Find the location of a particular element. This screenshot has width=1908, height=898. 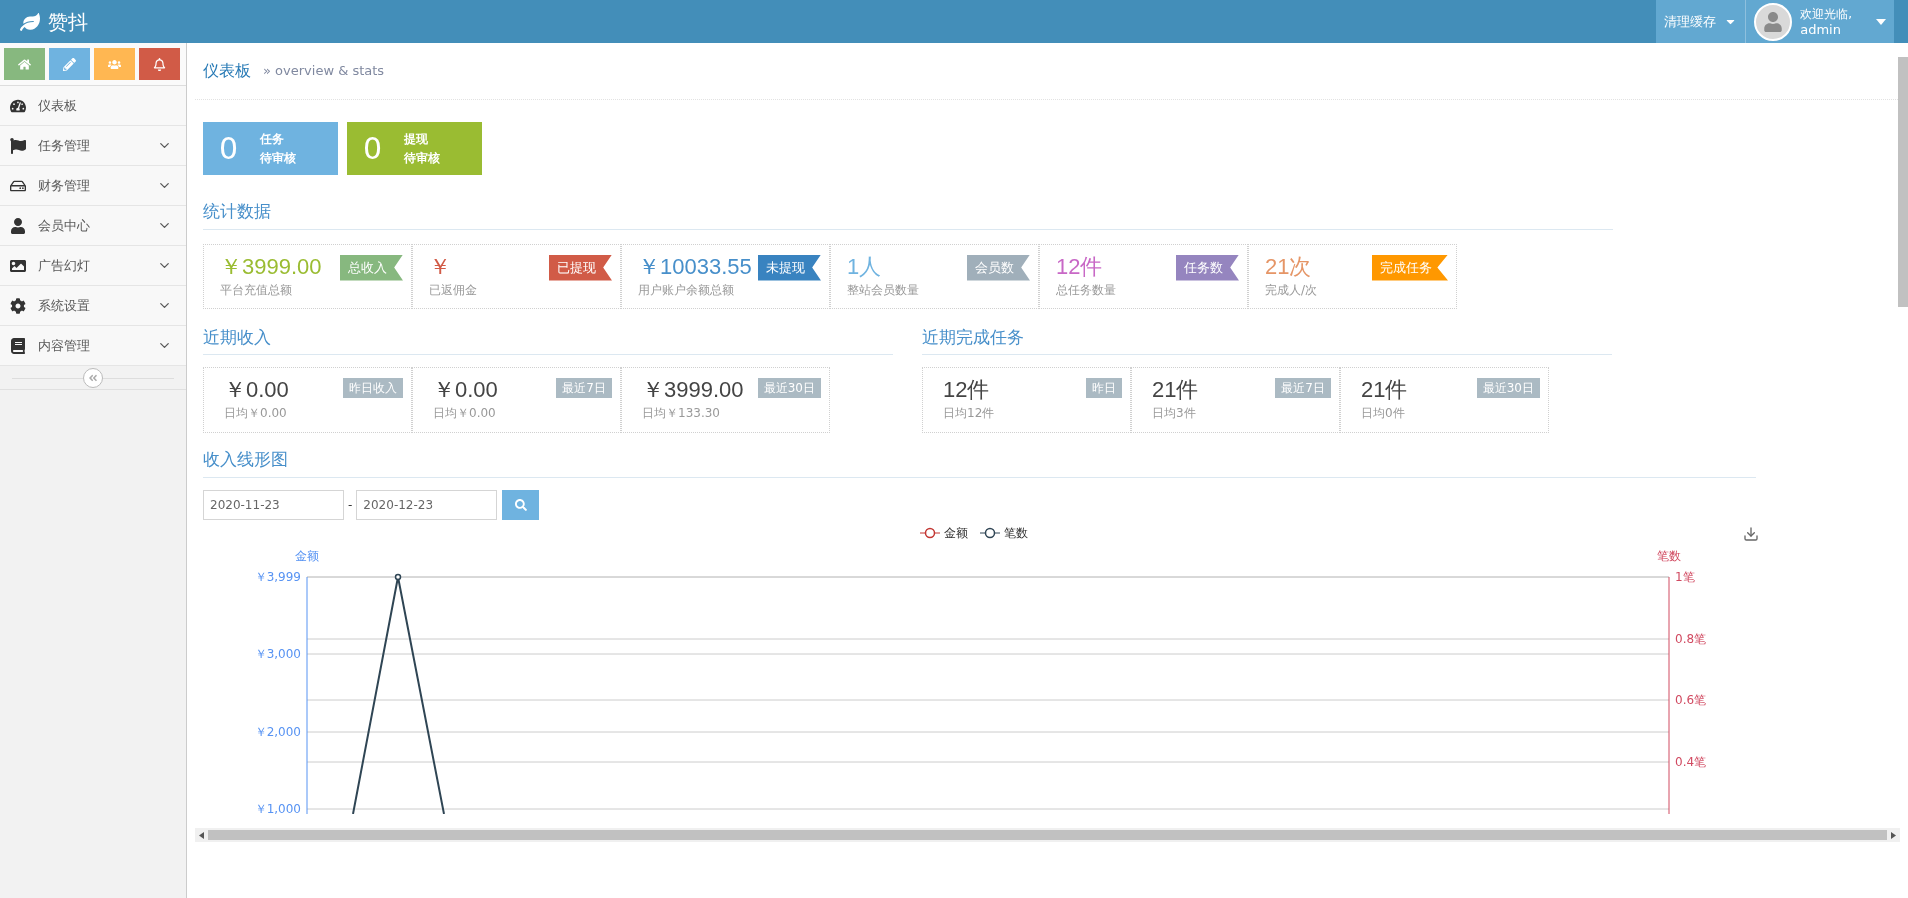

stat-badge: 任务数 is located at coordinates (1207, 267).